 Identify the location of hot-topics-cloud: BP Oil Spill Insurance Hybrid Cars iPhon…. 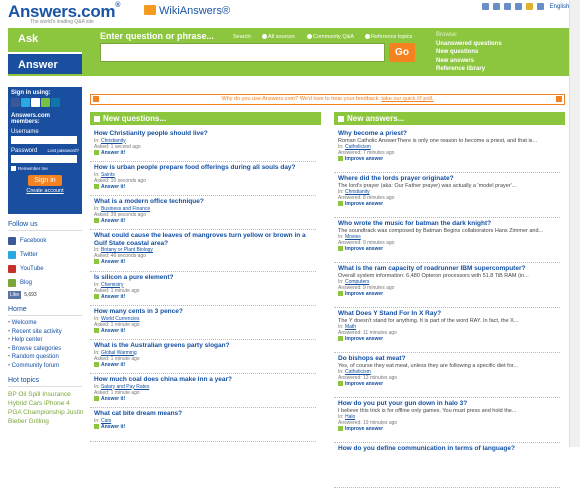
(46, 408).